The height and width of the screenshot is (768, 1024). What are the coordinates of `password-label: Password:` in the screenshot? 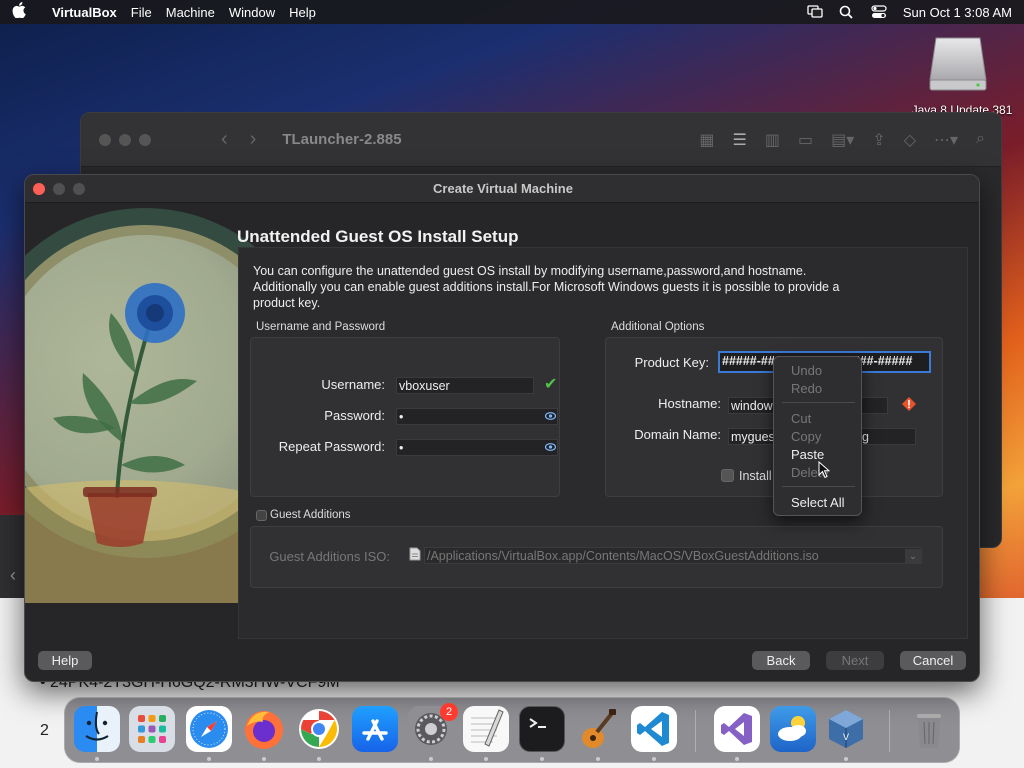 It's located at (354, 415).